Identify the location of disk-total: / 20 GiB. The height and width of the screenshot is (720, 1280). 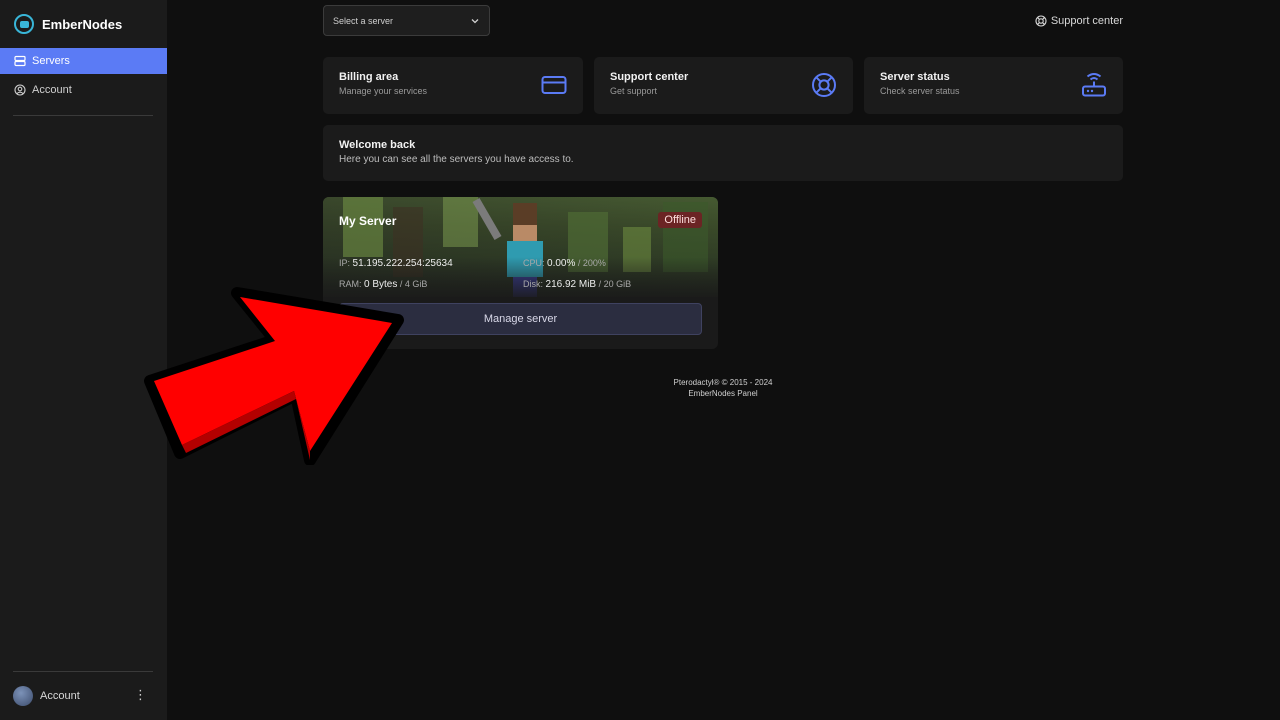
(615, 284).